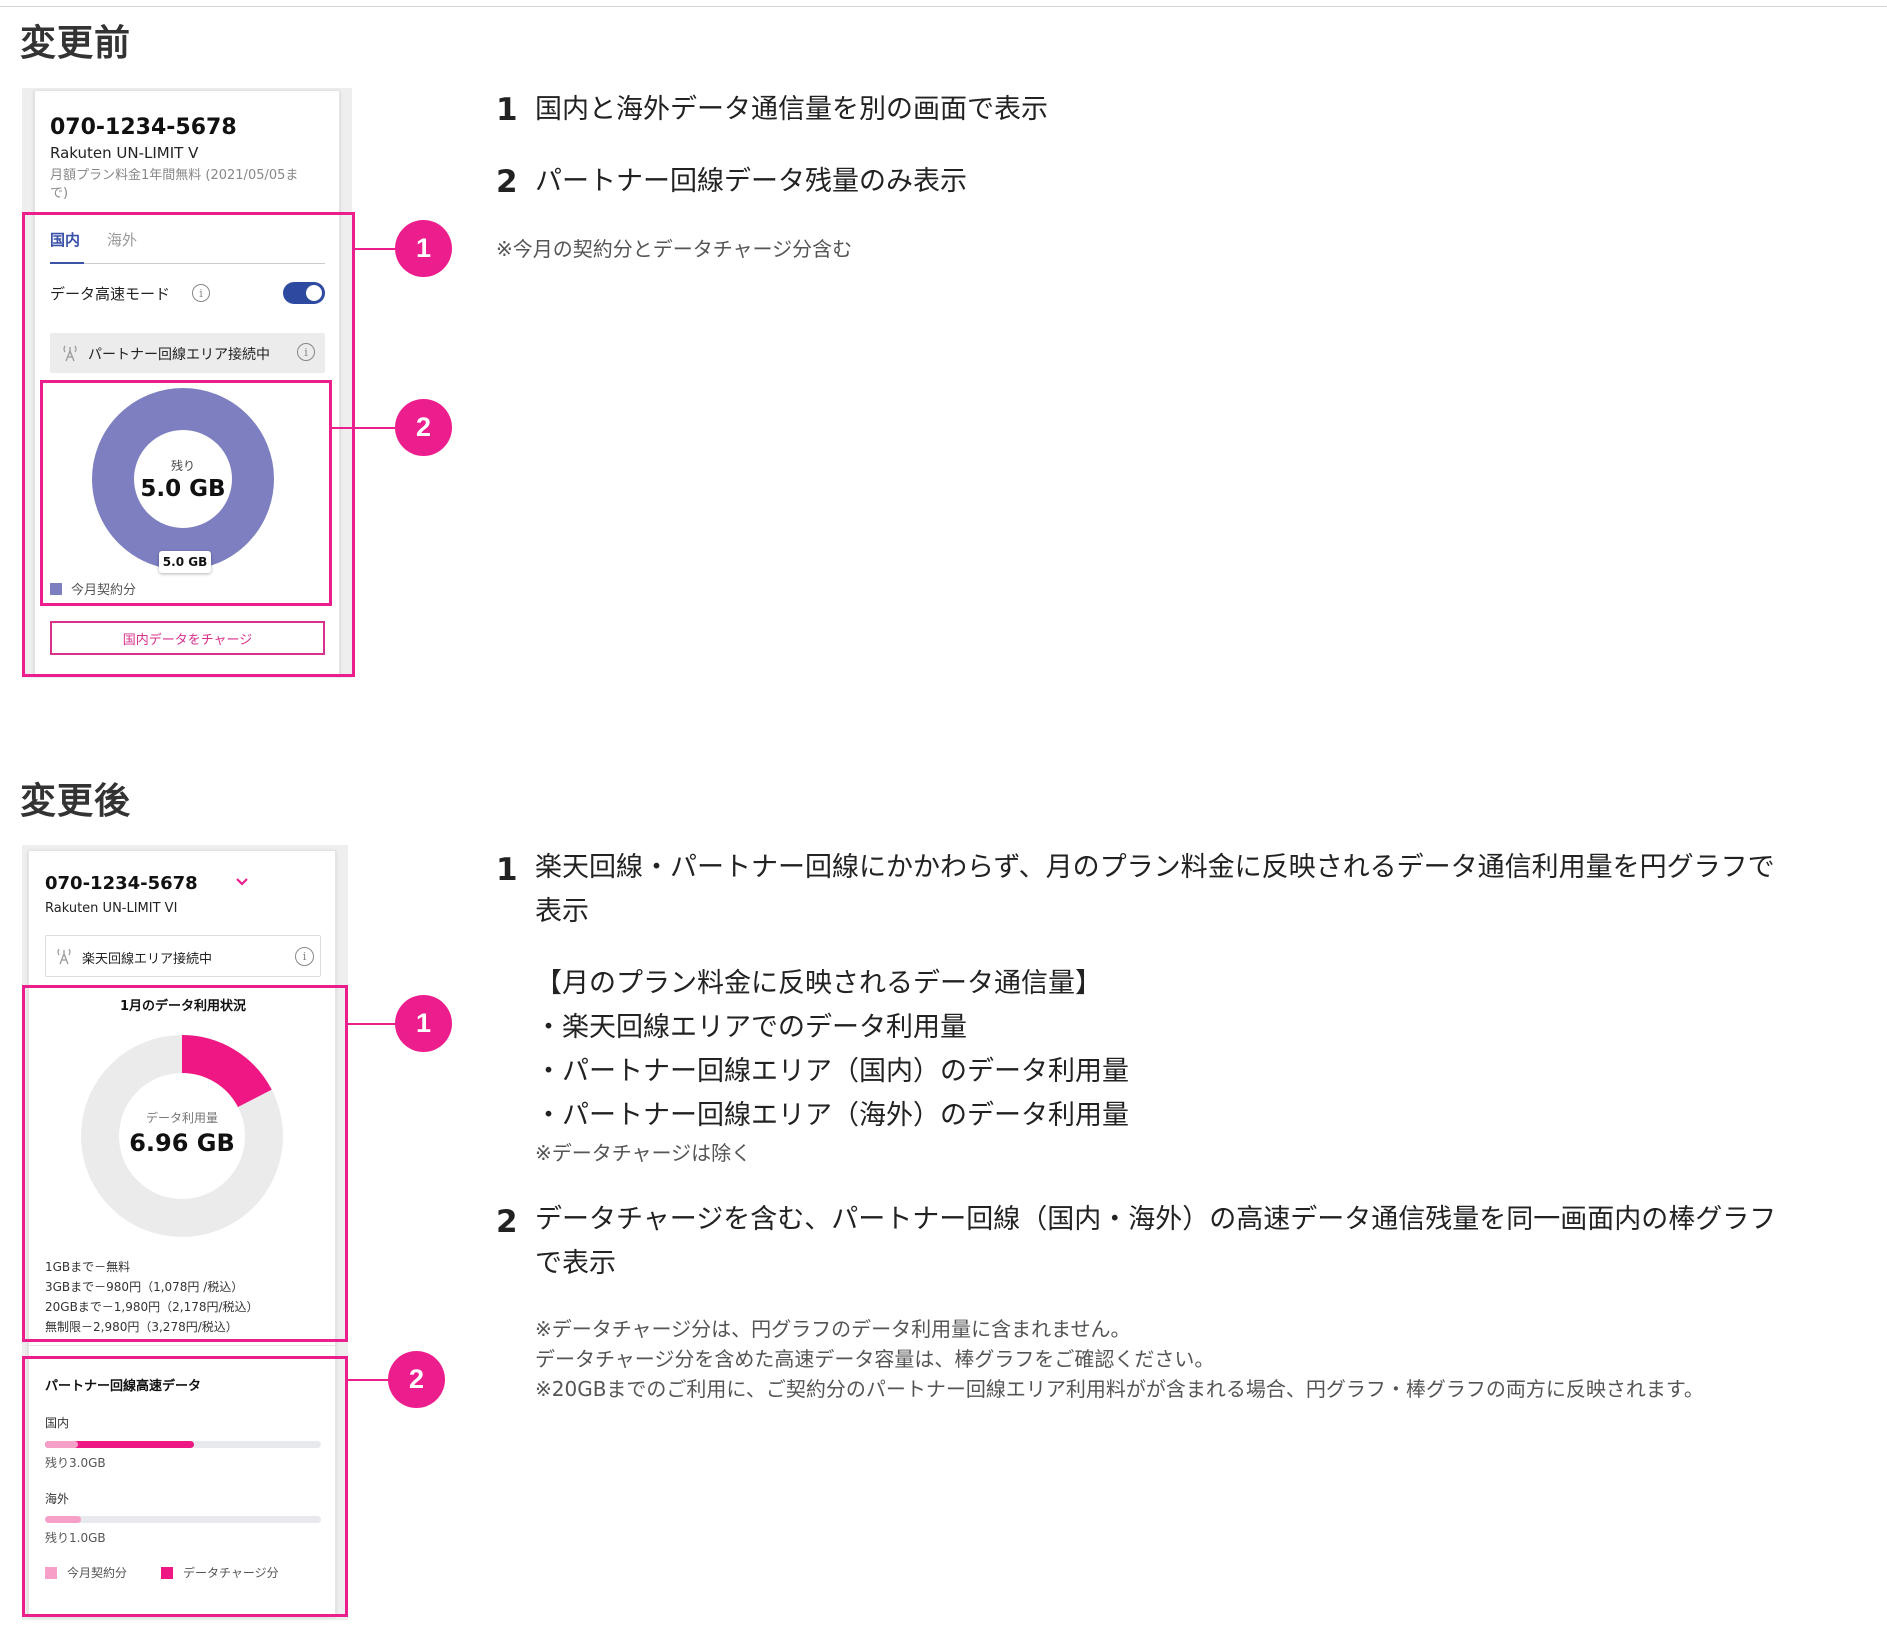 The height and width of the screenshot is (1633, 1887). Describe the element at coordinates (751, 1027) in the screenshot. I see `after-list-item-1: ・楽天回線エリアでのデータ利用量` at that location.